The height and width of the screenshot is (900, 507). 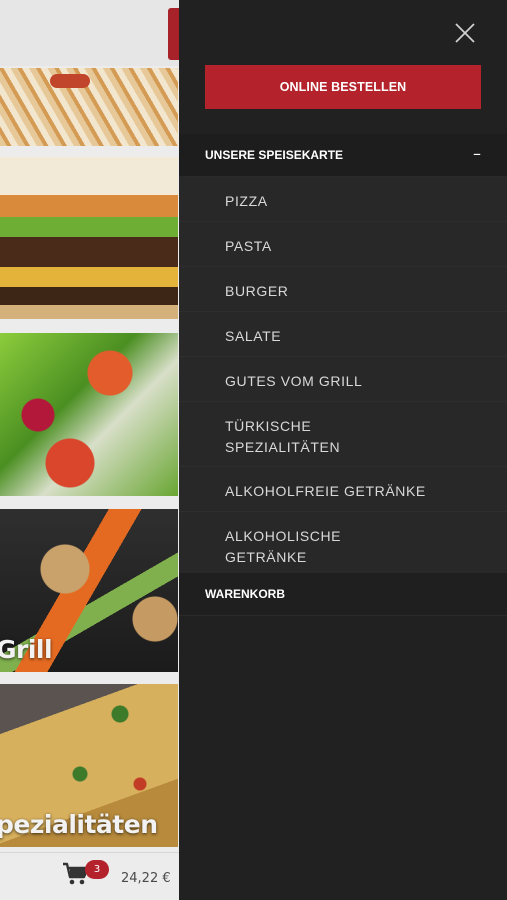 I want to click on background-header, so click(x=90, y=33).